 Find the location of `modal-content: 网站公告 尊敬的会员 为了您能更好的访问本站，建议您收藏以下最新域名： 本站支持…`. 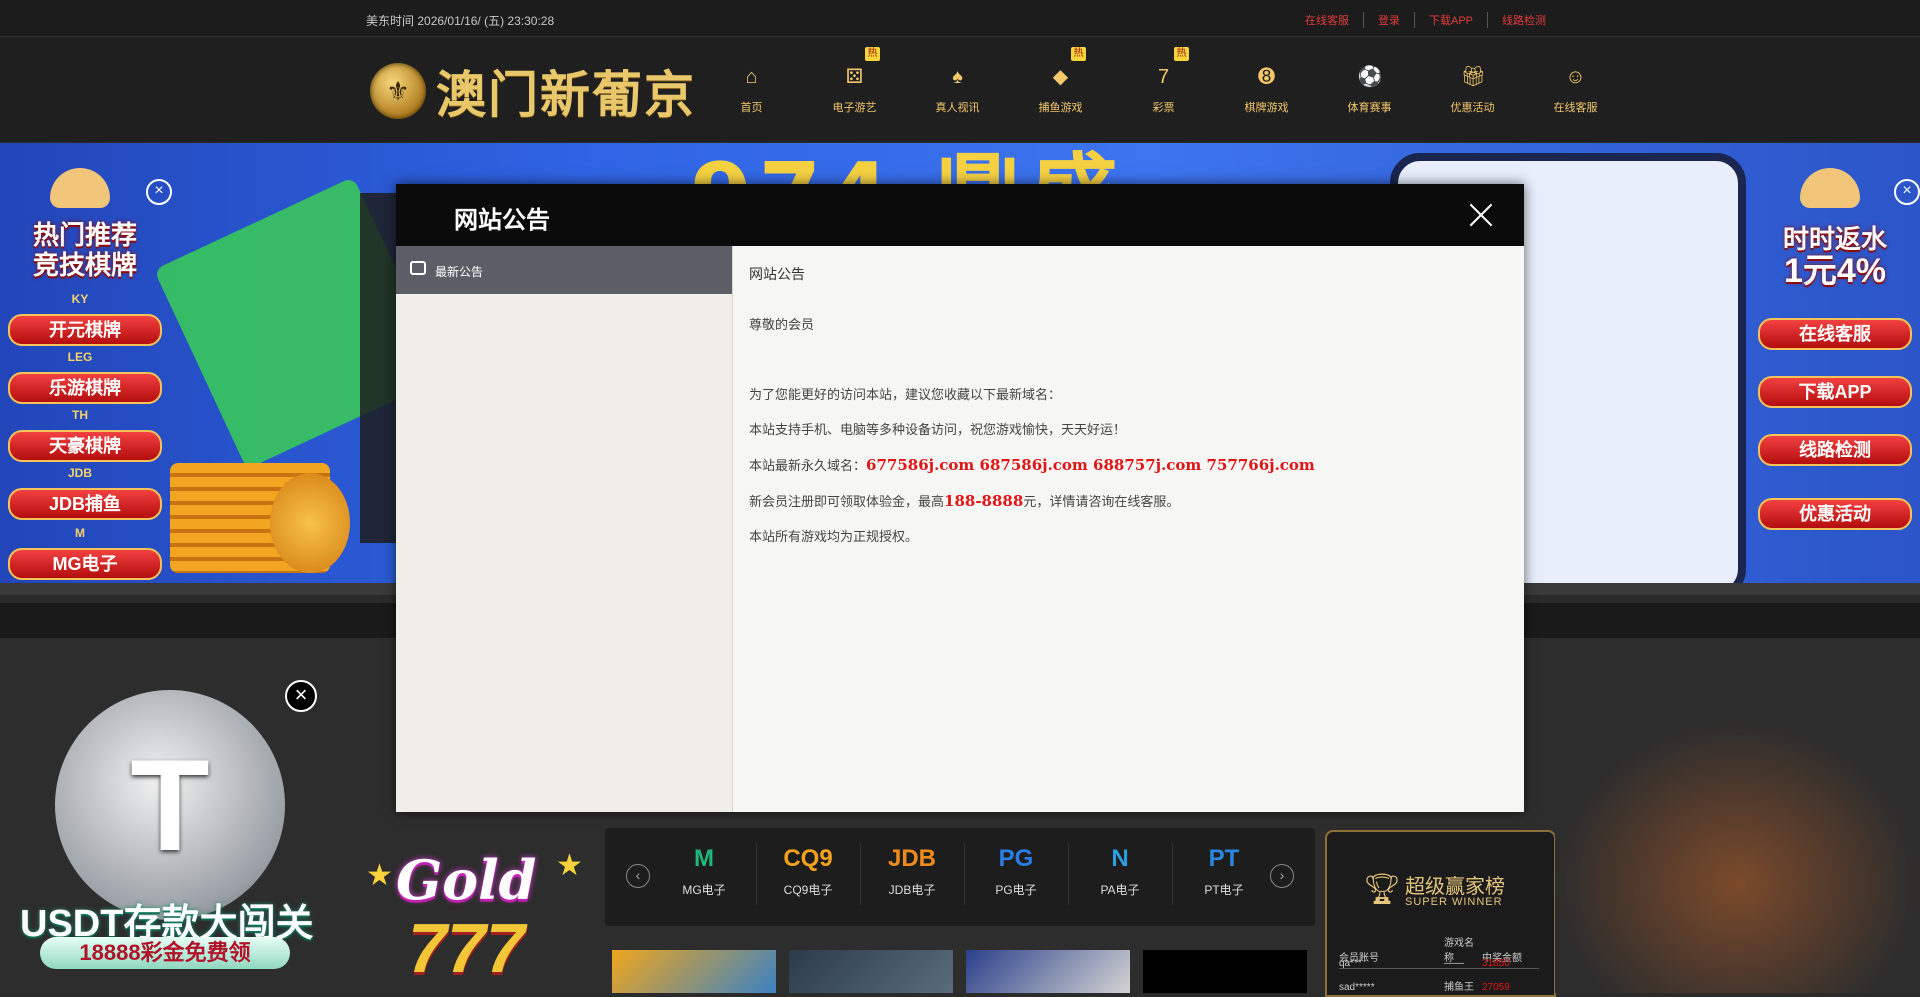

modal-content: 网站公告 尊敬的会员 为了您能更好的访问本站，建议您收藏以下最新域名： 本站支持… is located at coordinates (1129, 414).